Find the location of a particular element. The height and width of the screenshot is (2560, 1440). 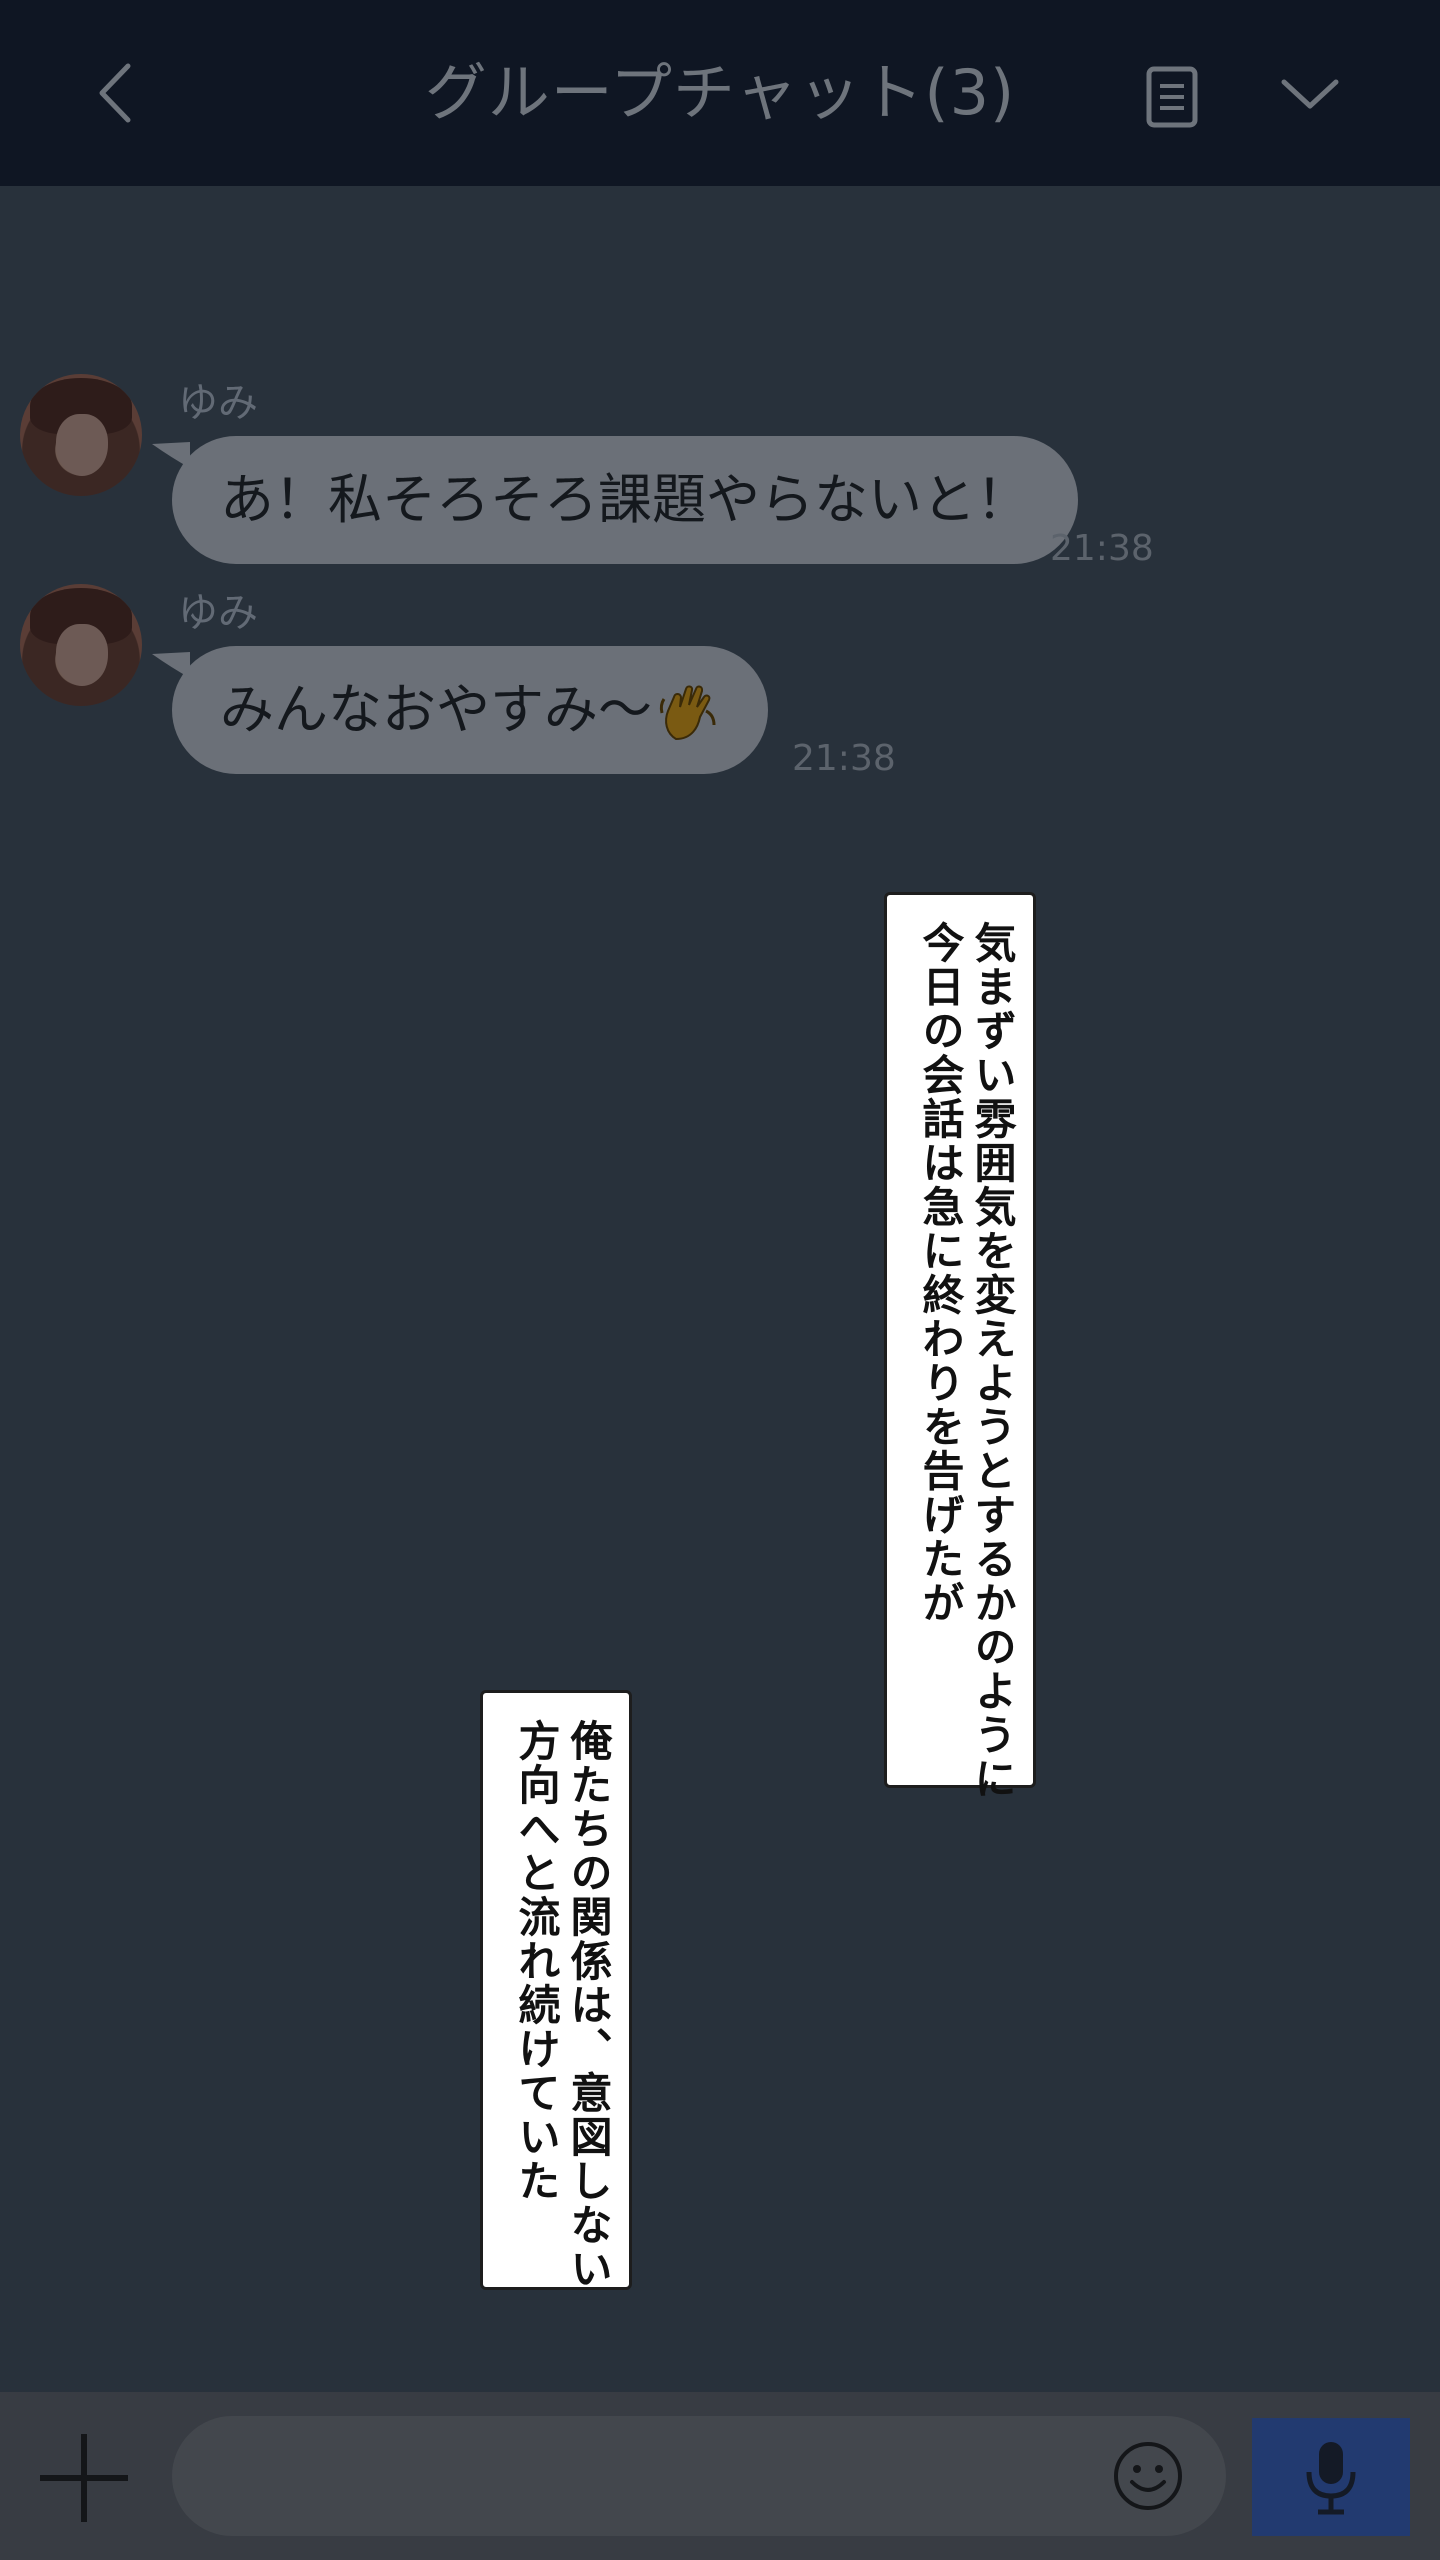

chat-title: グループチャット(3) is located at coordinates (720, 92).